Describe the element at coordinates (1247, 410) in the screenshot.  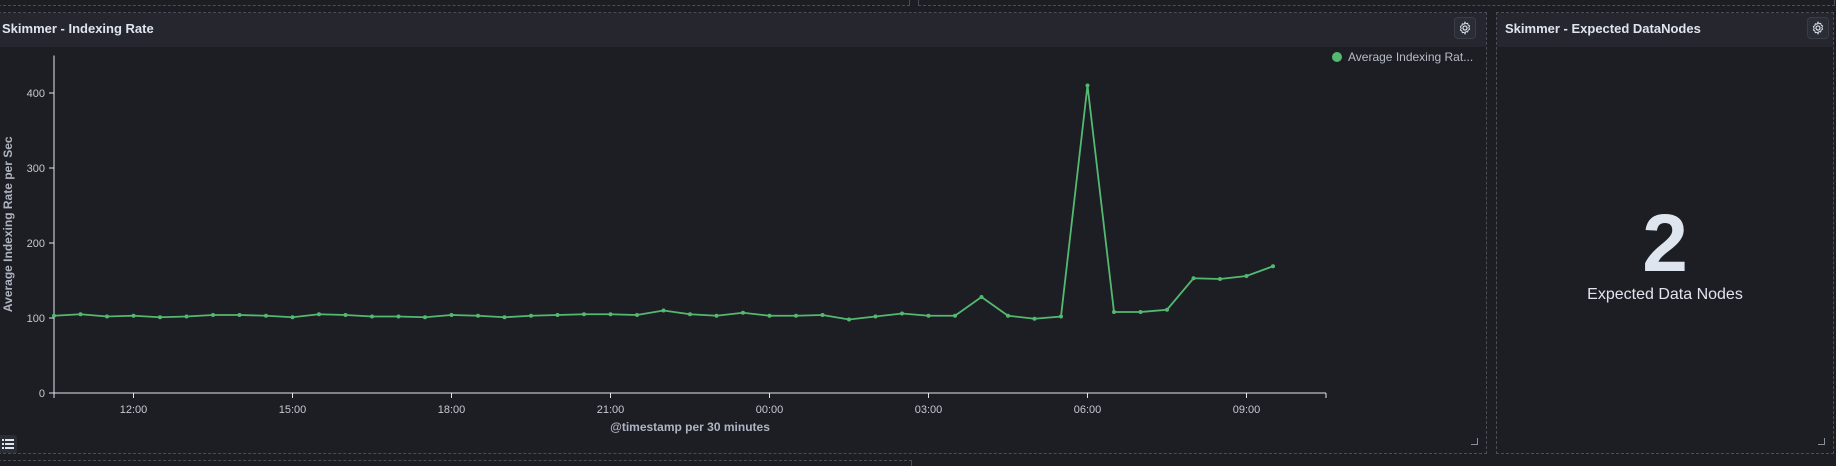
I see `x-tick-label: 09:00` at that location.